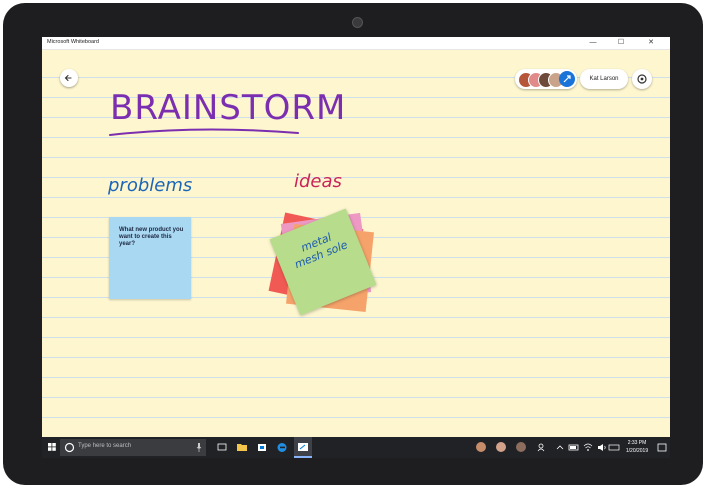 This screenshot has height=488, width=706. I want to click on taskbar: Type here to search 2:33 PM 1/20/2019, so click(356, 447).